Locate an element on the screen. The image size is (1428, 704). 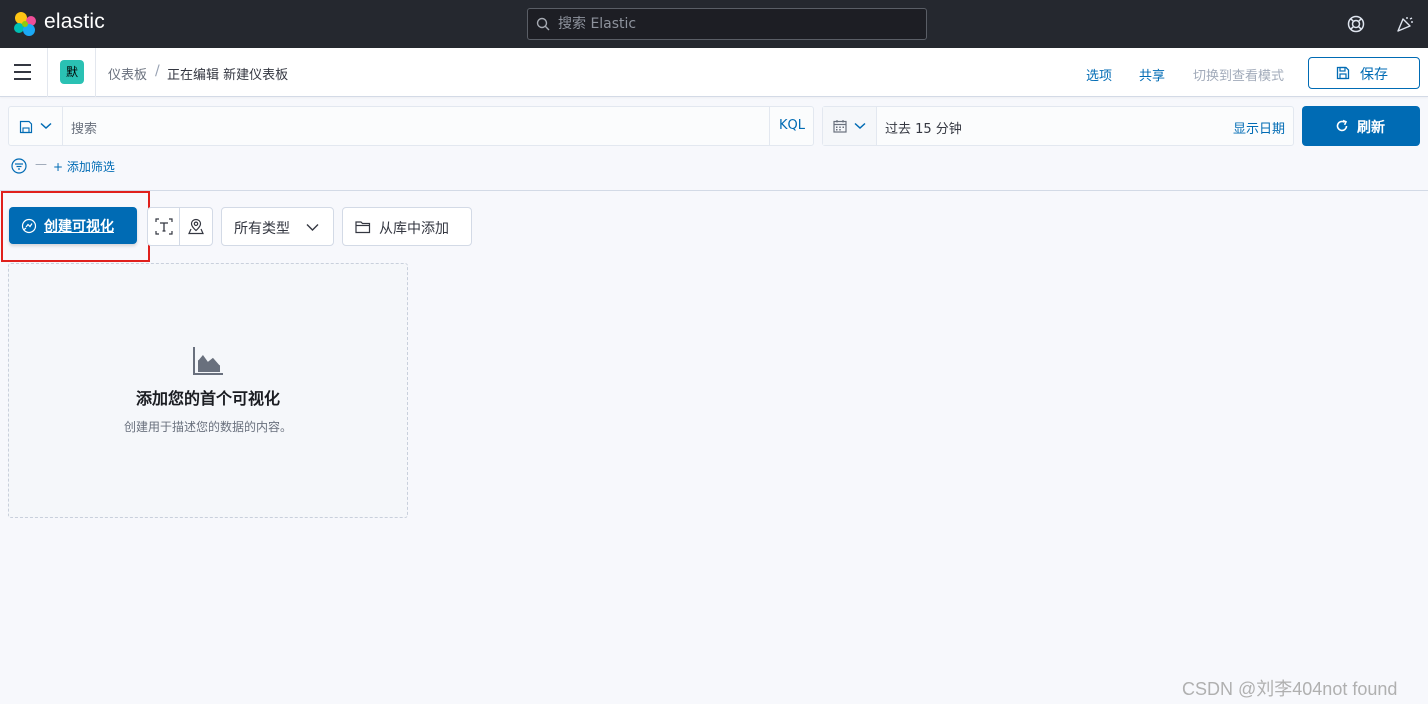
add-map-button is located at coordinates (196, 226).